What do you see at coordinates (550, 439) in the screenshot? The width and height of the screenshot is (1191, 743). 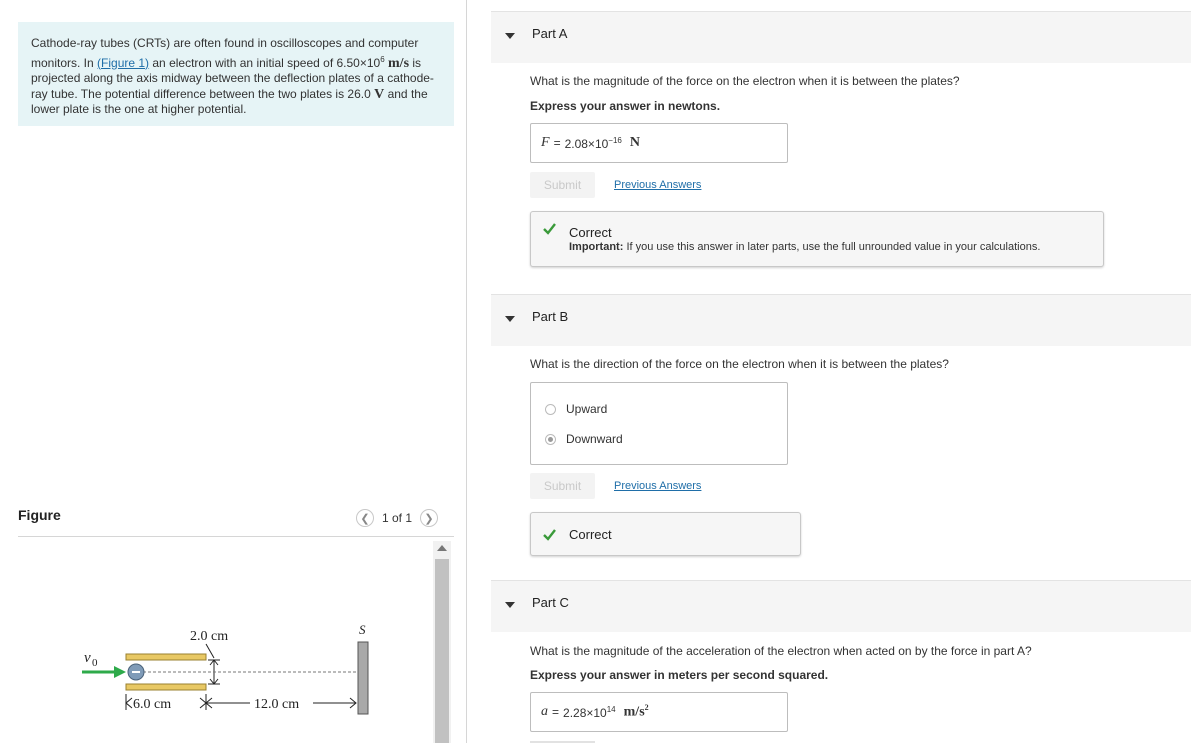 I see `radio-downward` at bounding box center [550, 439].